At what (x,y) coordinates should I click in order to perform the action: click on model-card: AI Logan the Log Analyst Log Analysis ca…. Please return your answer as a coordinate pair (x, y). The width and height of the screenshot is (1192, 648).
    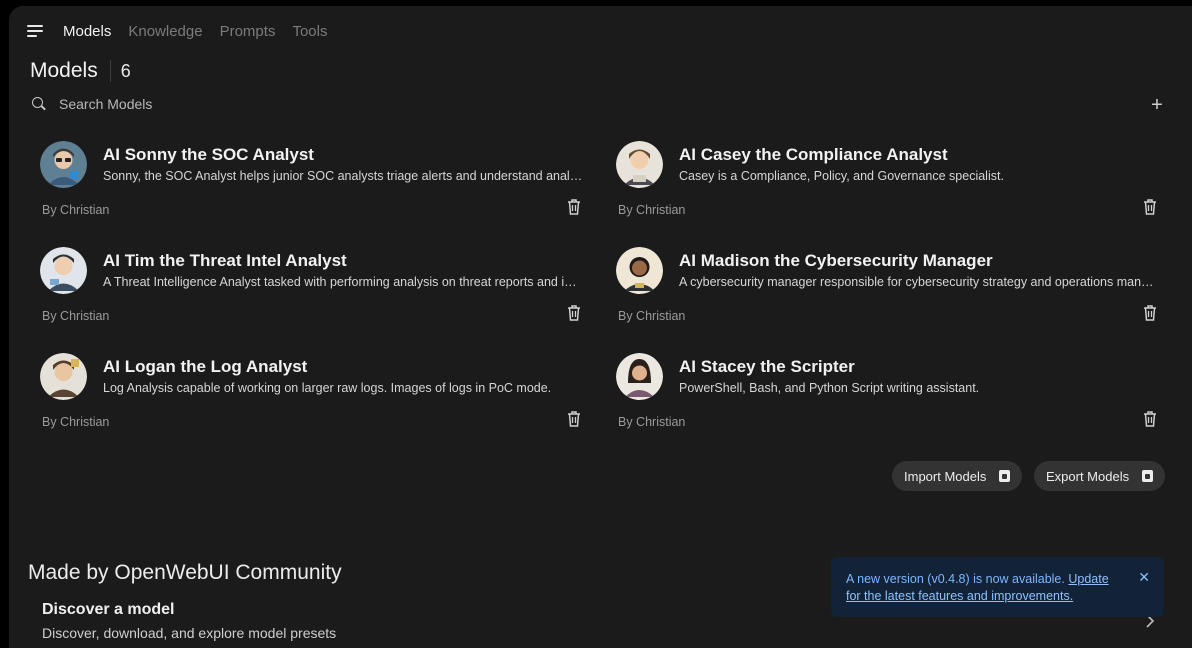
    Looking at the image, I should click on (320, 398).